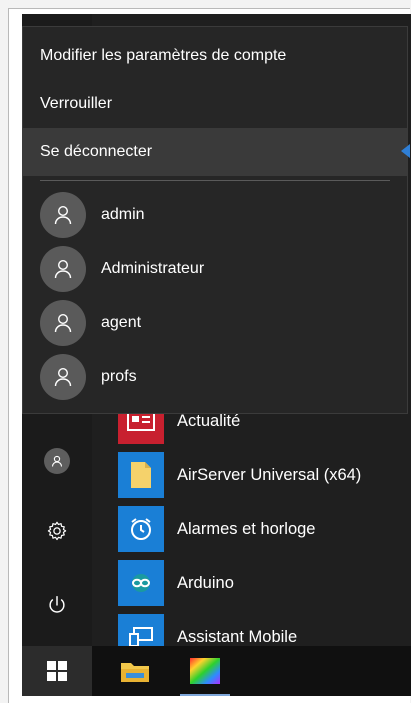 Image resolution: width=411 pixels, height=703 pixels. I want to click on user-name: admin, so click(123, 214).